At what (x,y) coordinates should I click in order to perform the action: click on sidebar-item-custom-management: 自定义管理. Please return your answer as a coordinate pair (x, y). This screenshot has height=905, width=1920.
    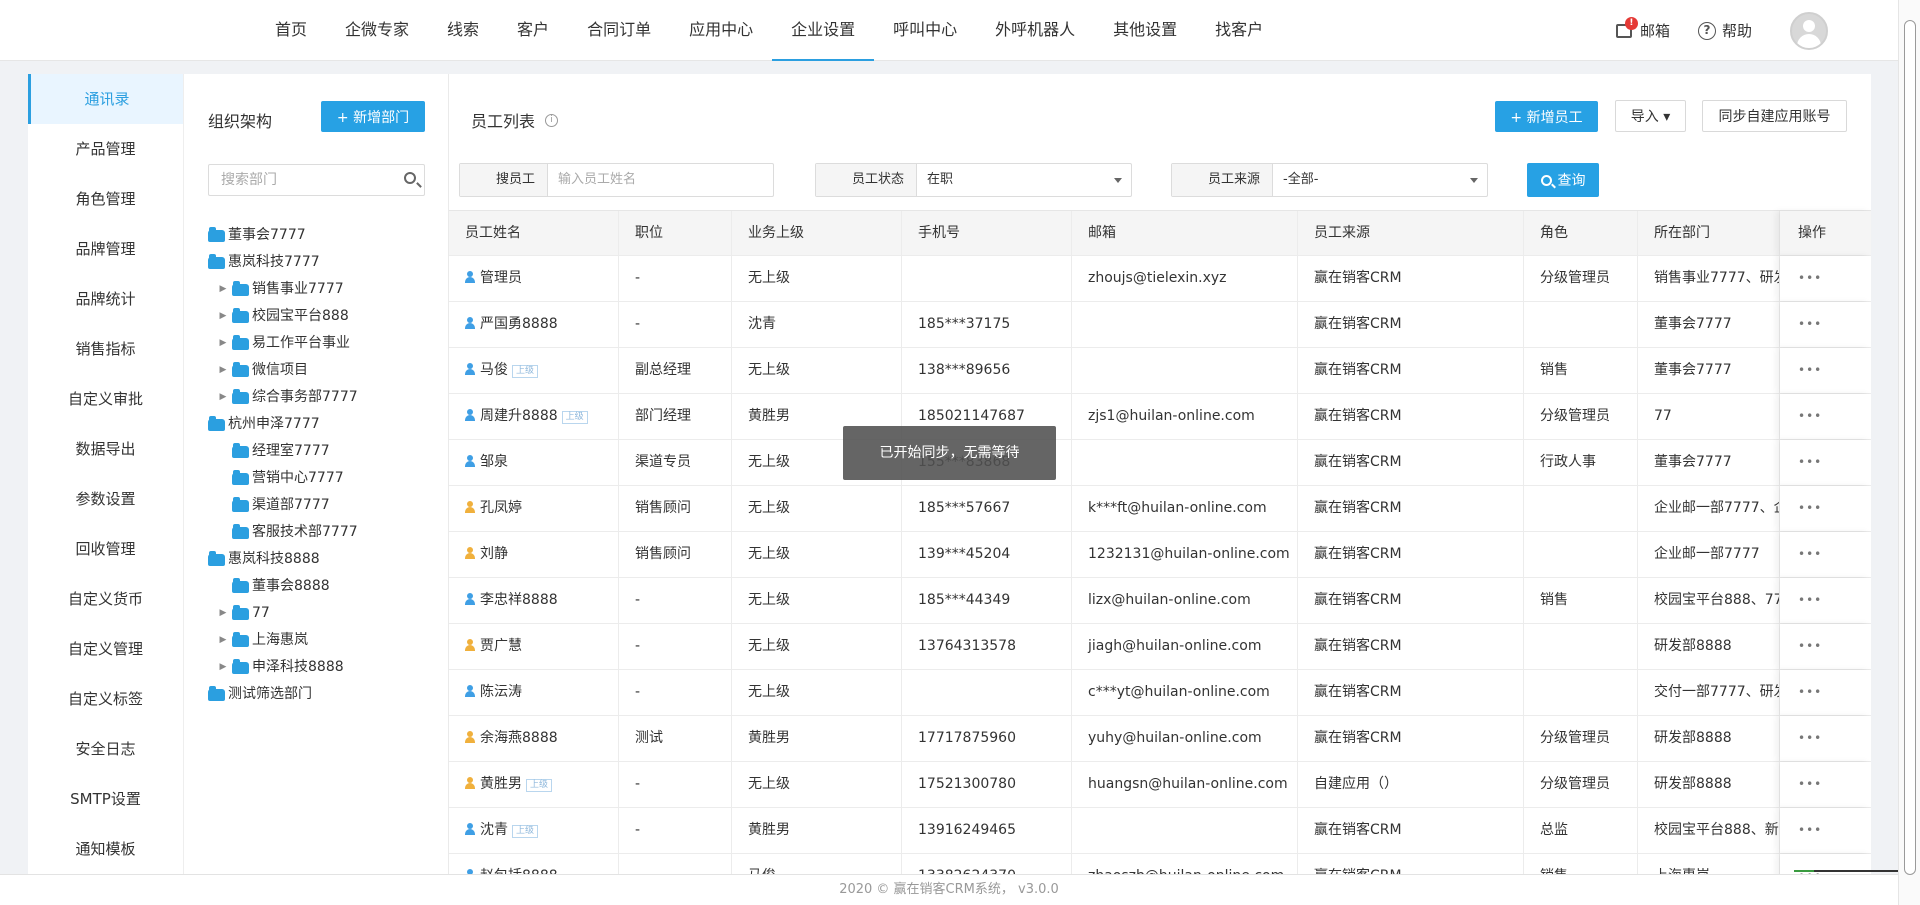
    Looking at the image, I should click on (105, 649).